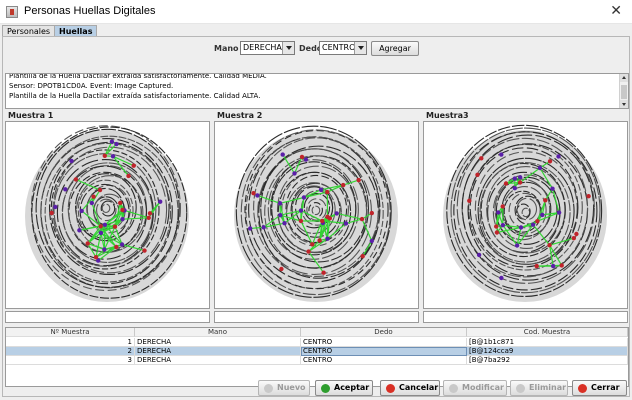  What do you see at coordinates (31, 115) in the screenshot?
I see `sample-title: Muestra 1` at bounding box center [31, 115].